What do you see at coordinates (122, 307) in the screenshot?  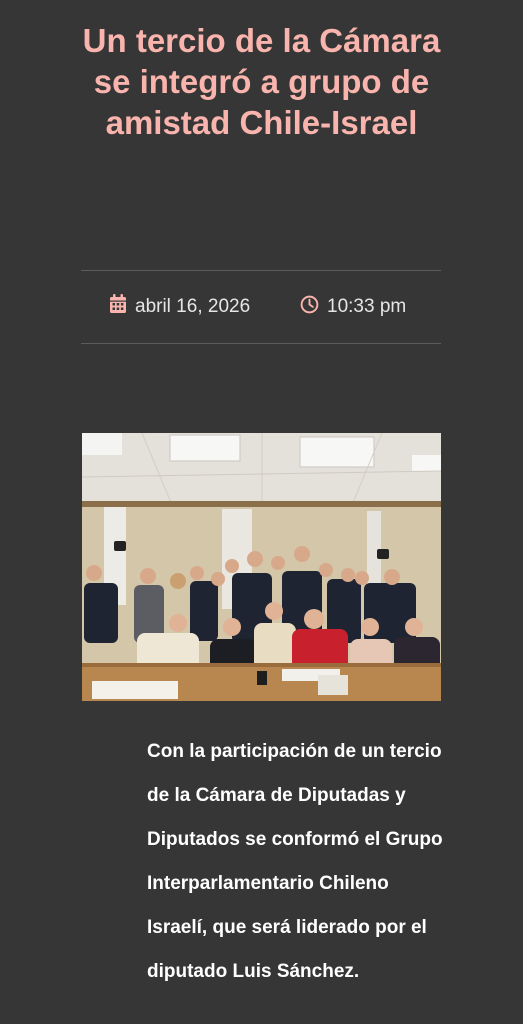 I see `calendar-icon` at bounding box center [122, 307].